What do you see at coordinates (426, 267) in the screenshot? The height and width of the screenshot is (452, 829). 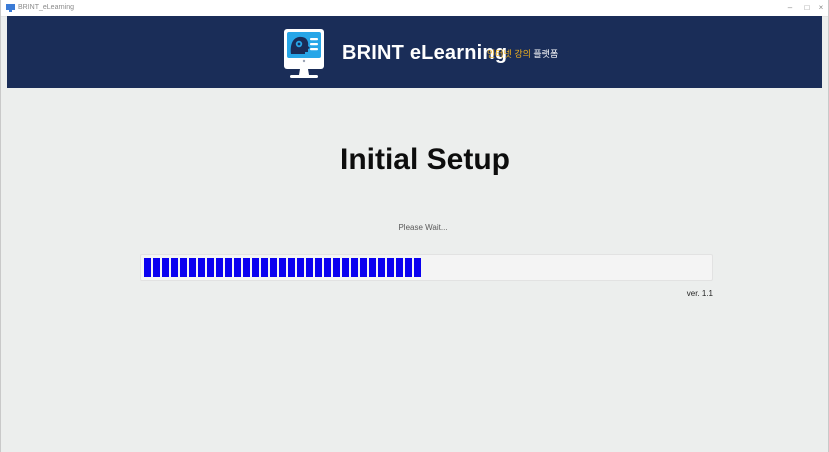 I see `progress-bar` at bounding box center [426, 267].